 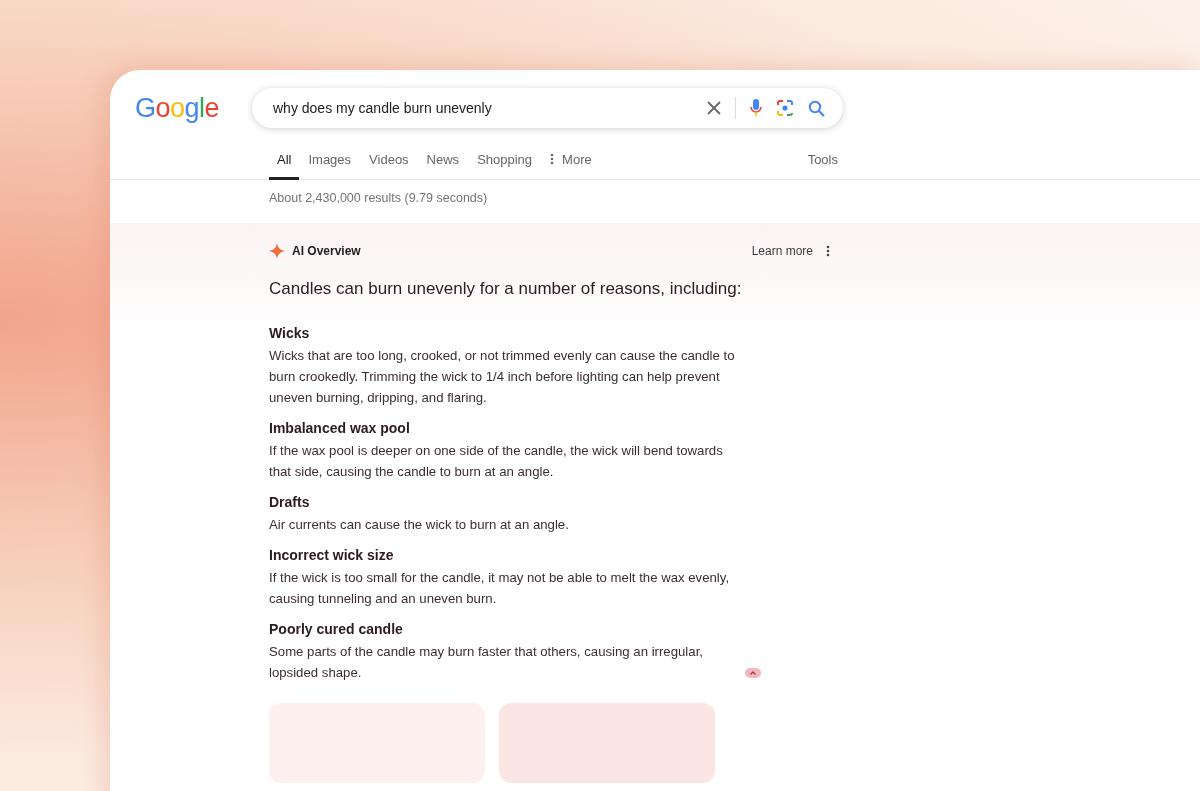 What do you see at coordinates (571, 160) in the screenshot?
I see `more-menu-tab: More` at bounding box center [571, 160].